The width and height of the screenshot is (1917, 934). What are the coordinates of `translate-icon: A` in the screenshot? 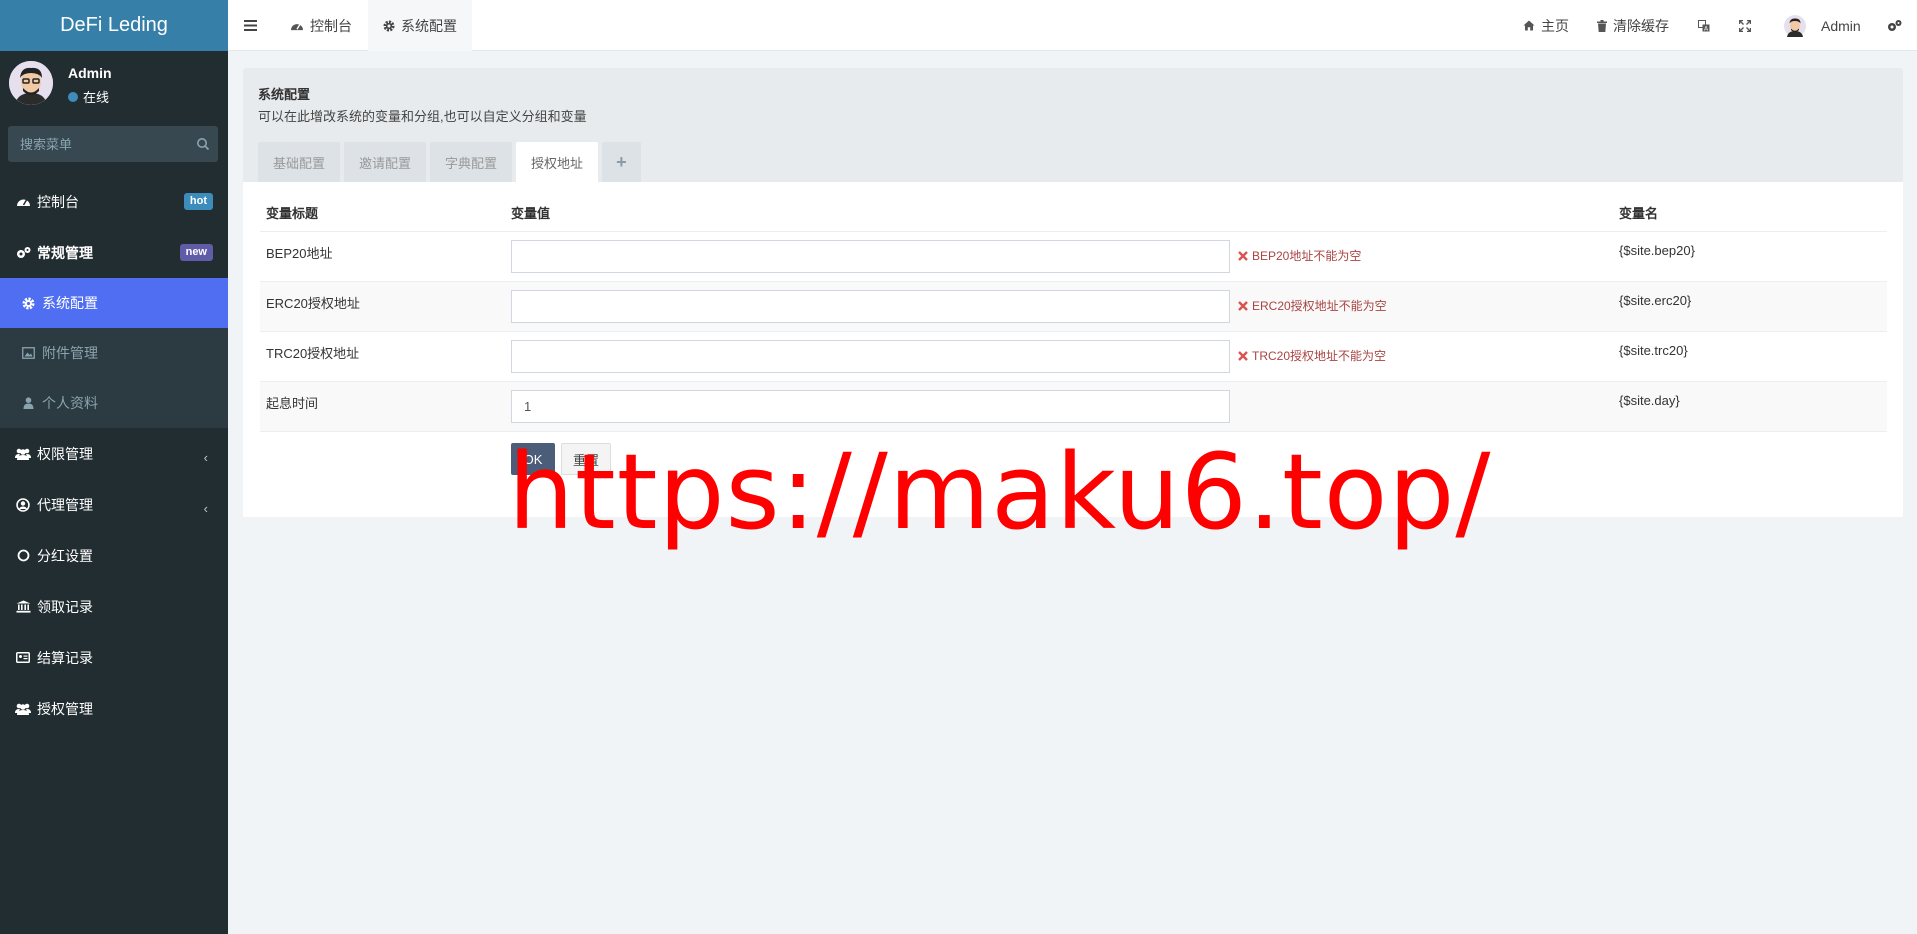 It's located at (1707, 25).